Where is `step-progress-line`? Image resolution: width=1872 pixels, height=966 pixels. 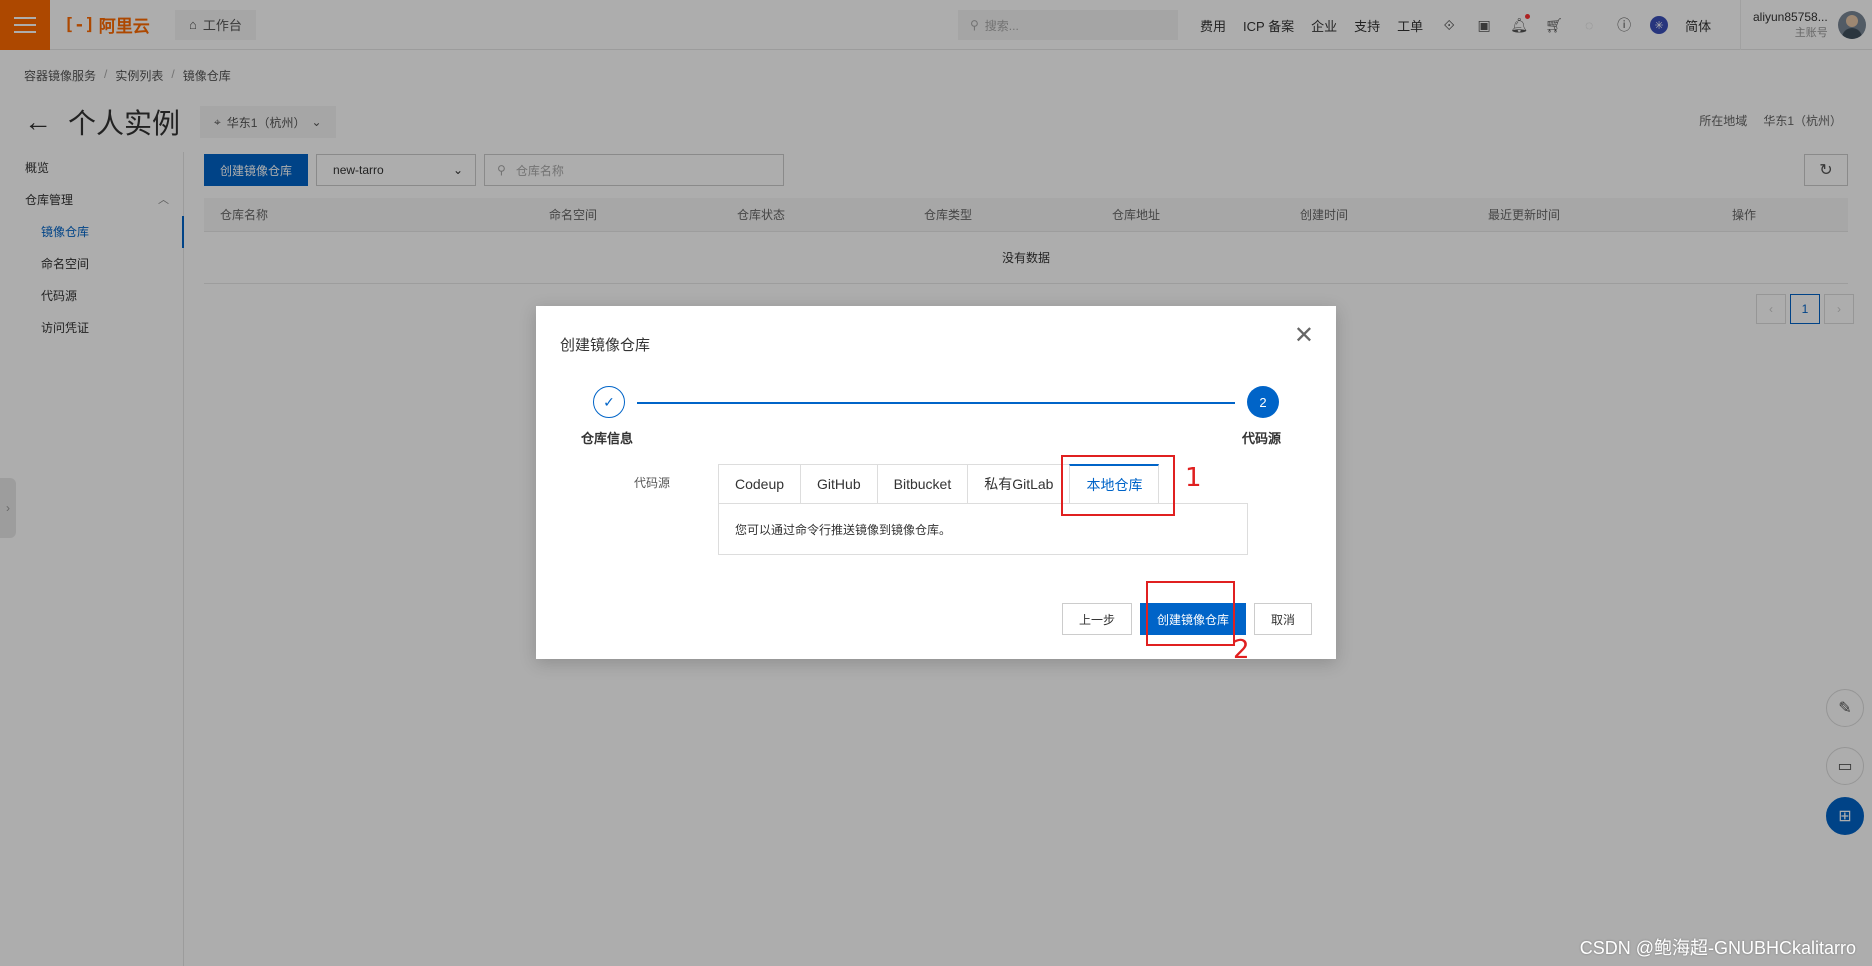
step-progress-line is located at coordinates (936, 403).